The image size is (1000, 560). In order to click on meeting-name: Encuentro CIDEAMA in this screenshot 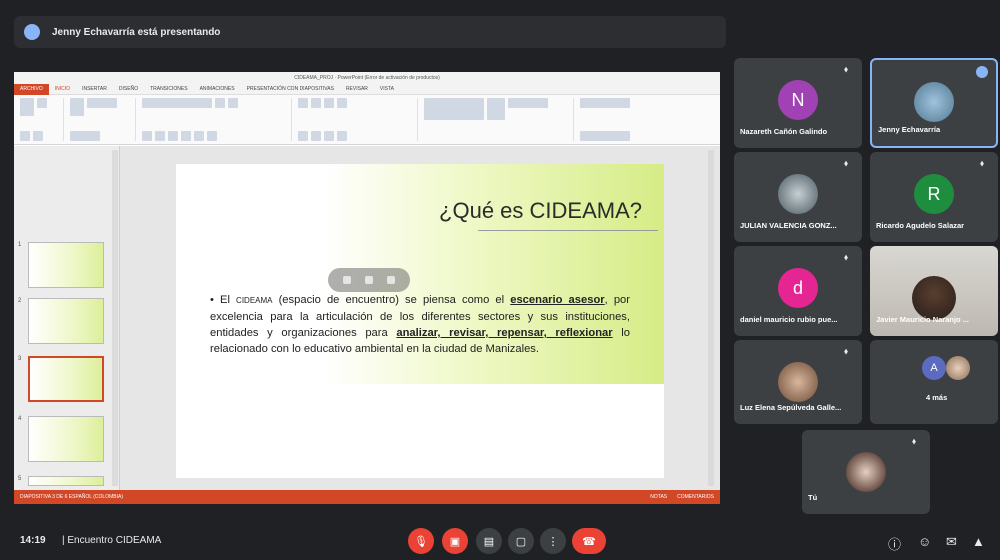, I will do `click(114, 540)`.